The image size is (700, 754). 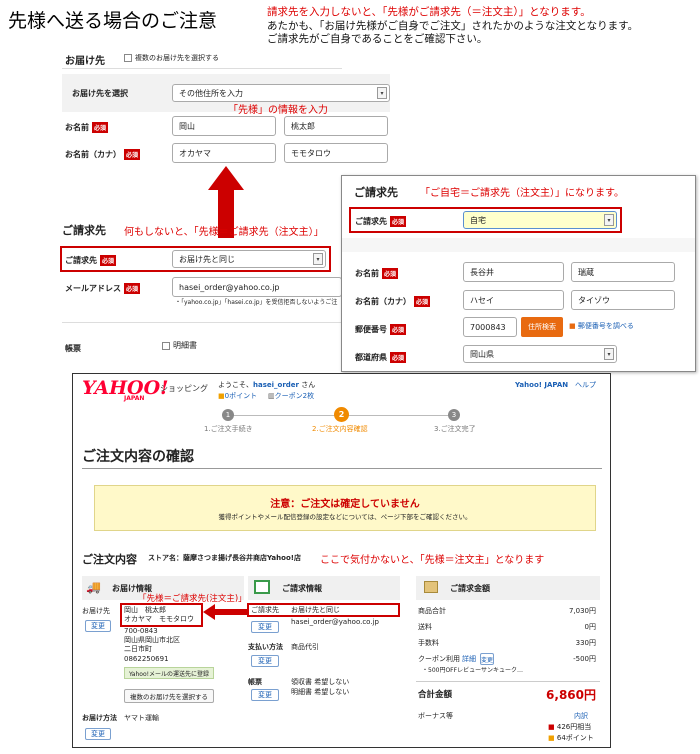 What do you see at coordinates (377, 273) in the screenshot?
I see `panel-name-label: お名前 必須` at bounding box center [377, 273].